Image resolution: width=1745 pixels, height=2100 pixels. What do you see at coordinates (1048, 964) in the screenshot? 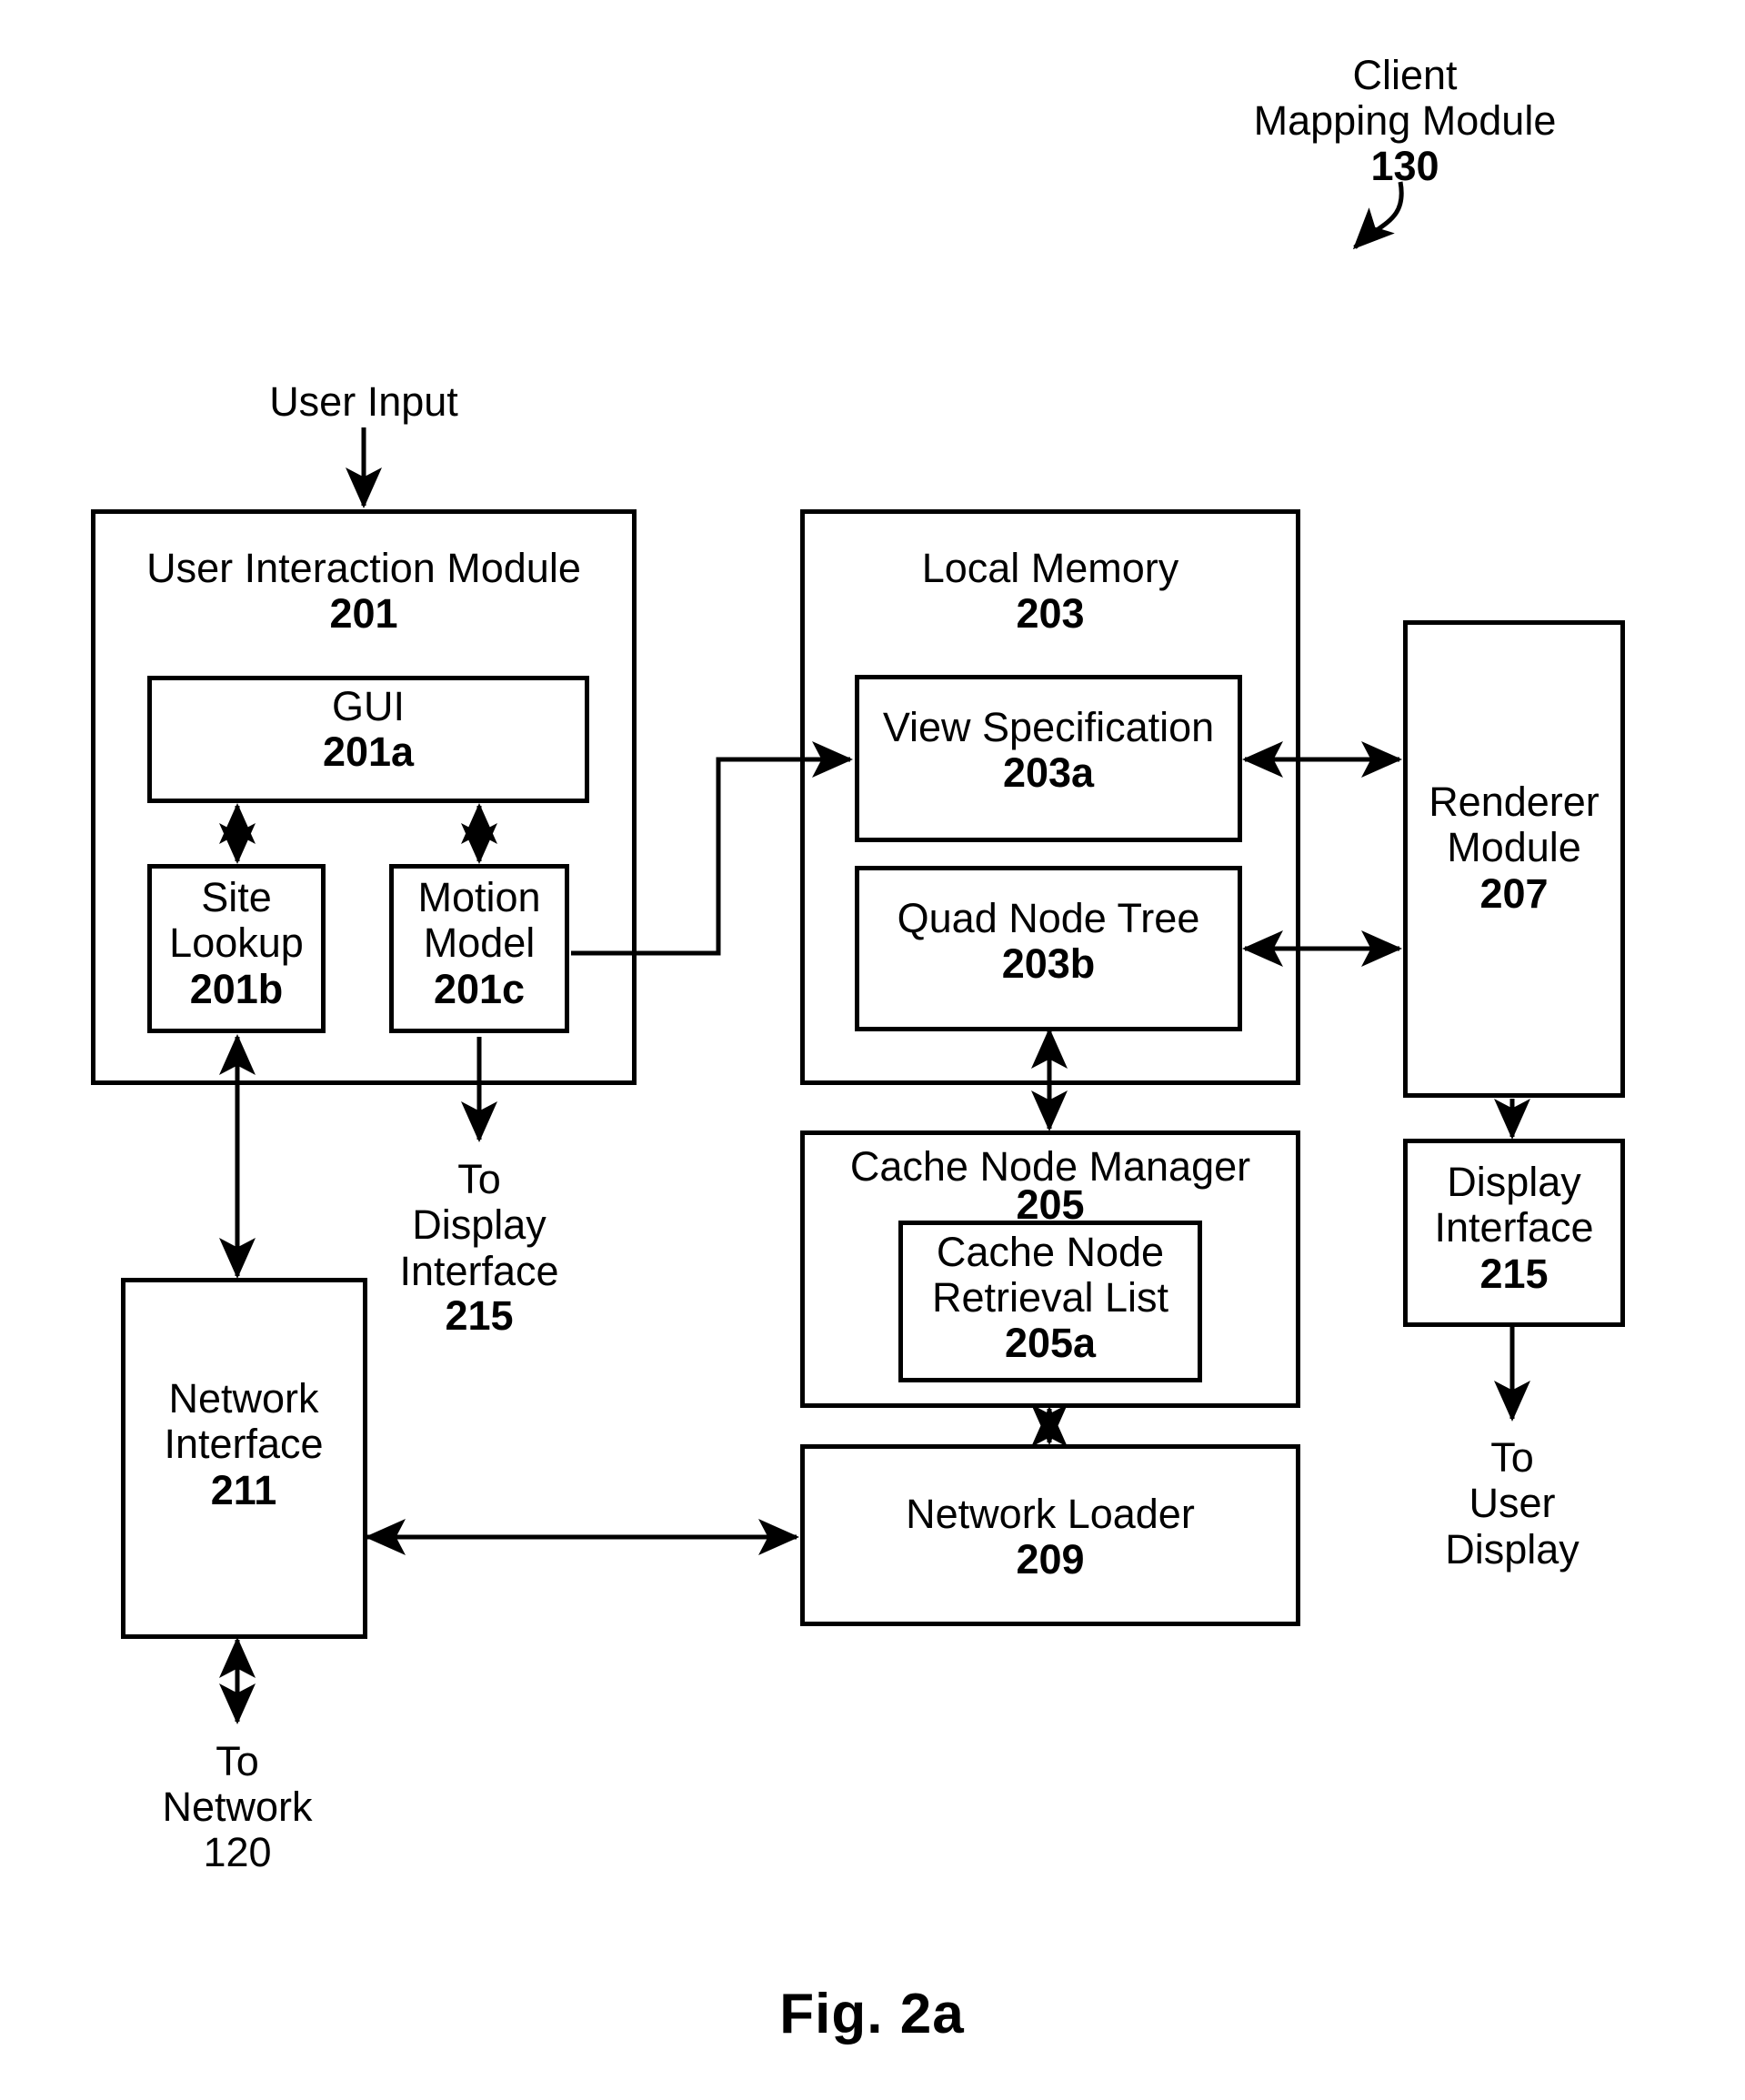
I see `quad-node-tree-ref: 203b` at bounding box center [1048, 964].